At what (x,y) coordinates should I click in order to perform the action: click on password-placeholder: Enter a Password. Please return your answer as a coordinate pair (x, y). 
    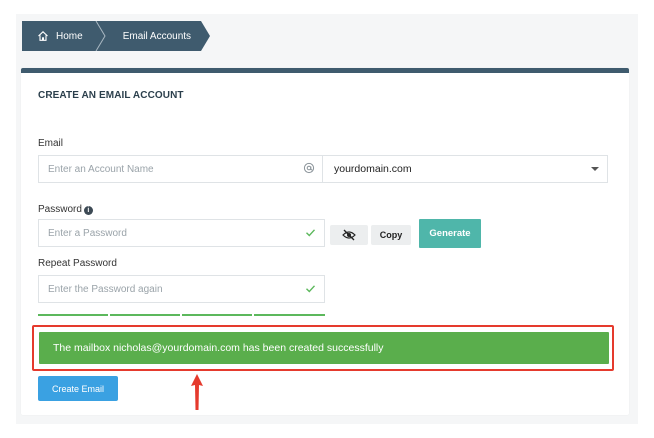
    Looking at the image, I should click on (87, 233).